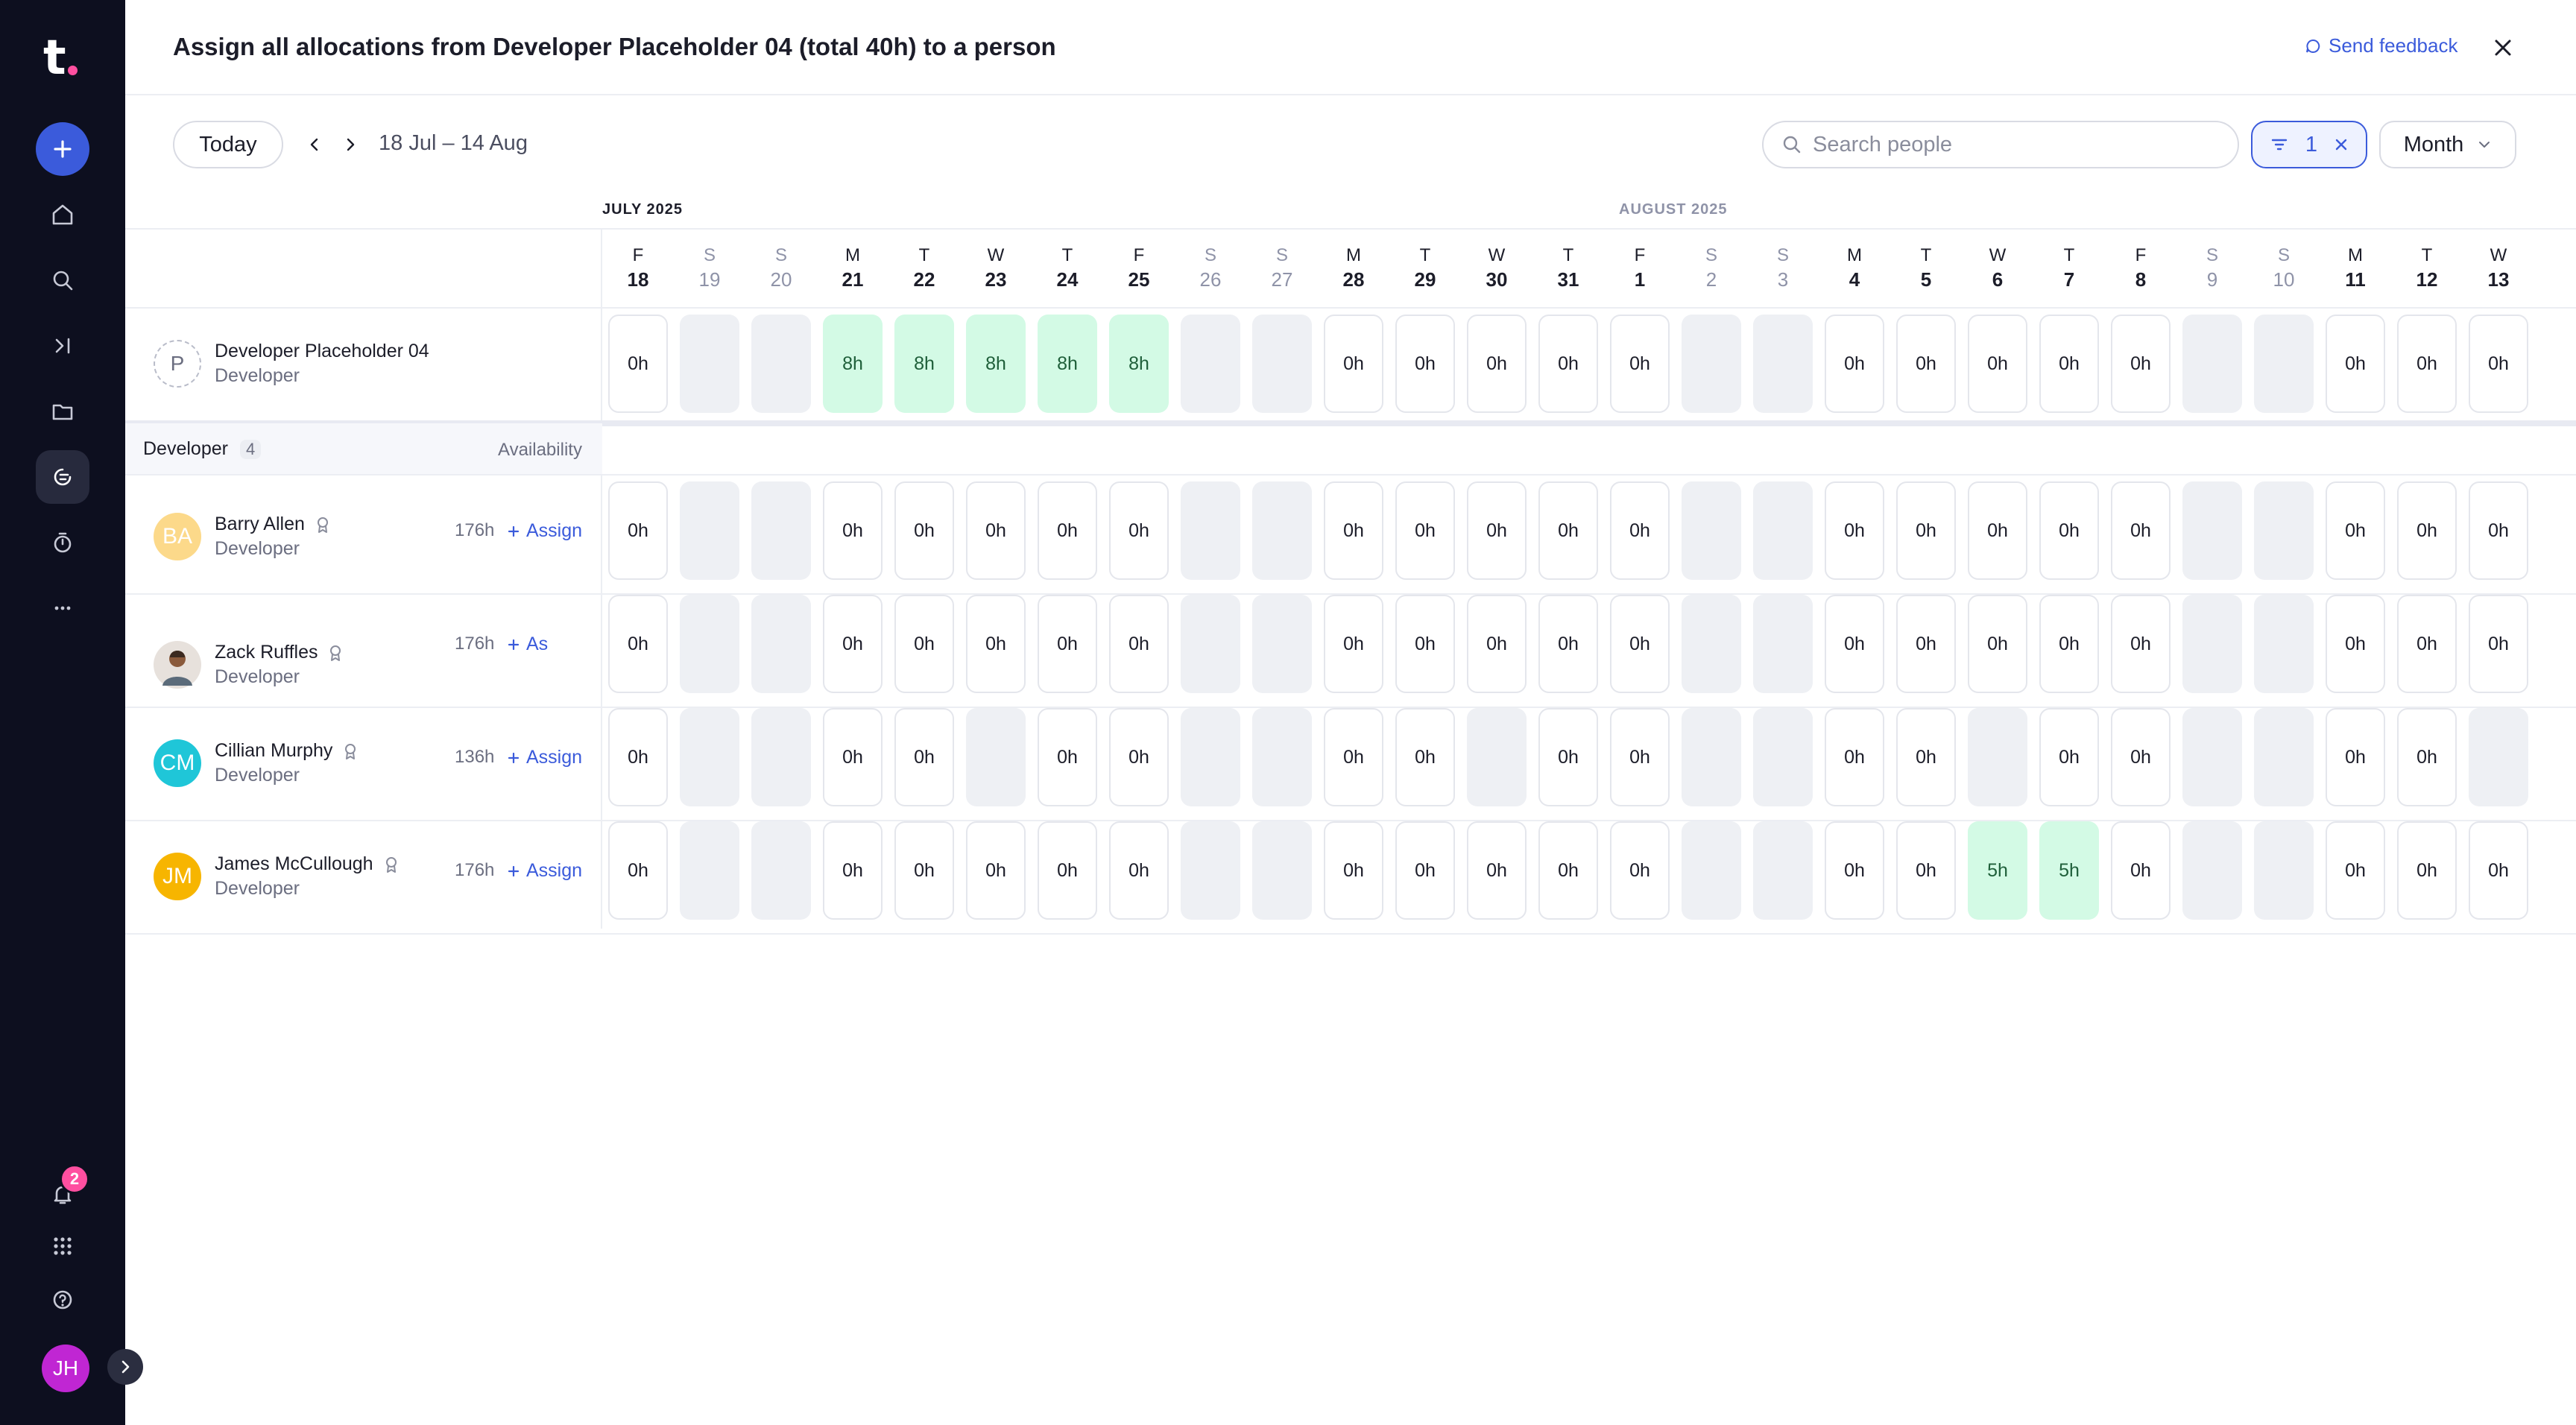 Image resolution: width=2576 pixels, height=1425 pixels. Describe the element at coordinates (62, 215) in the screenshot. I see `nav-home` at that location.